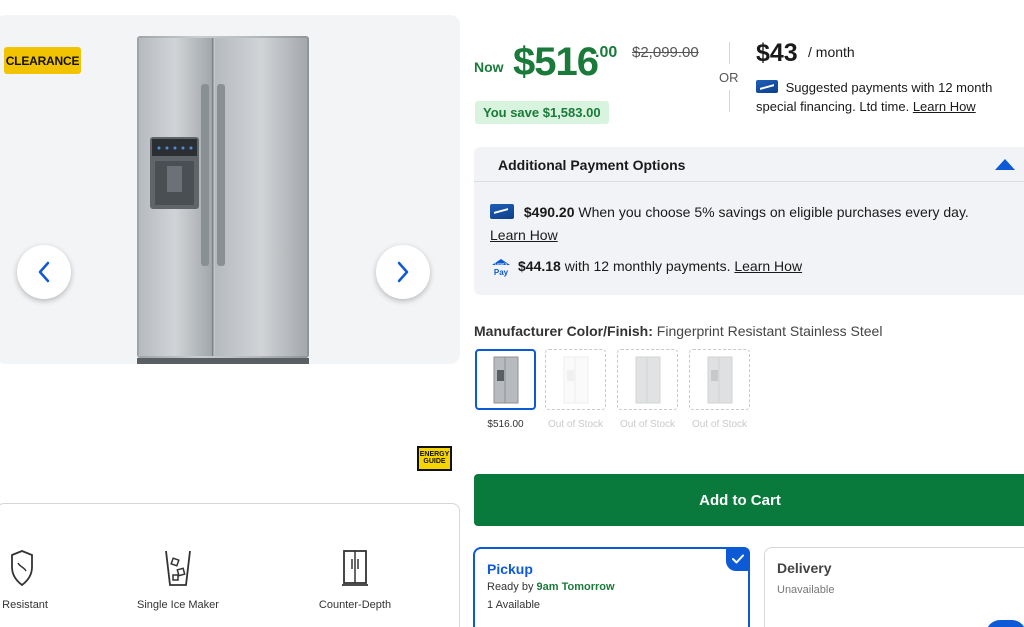  I want to click on color-swatch-stainless, so click(505, 379).